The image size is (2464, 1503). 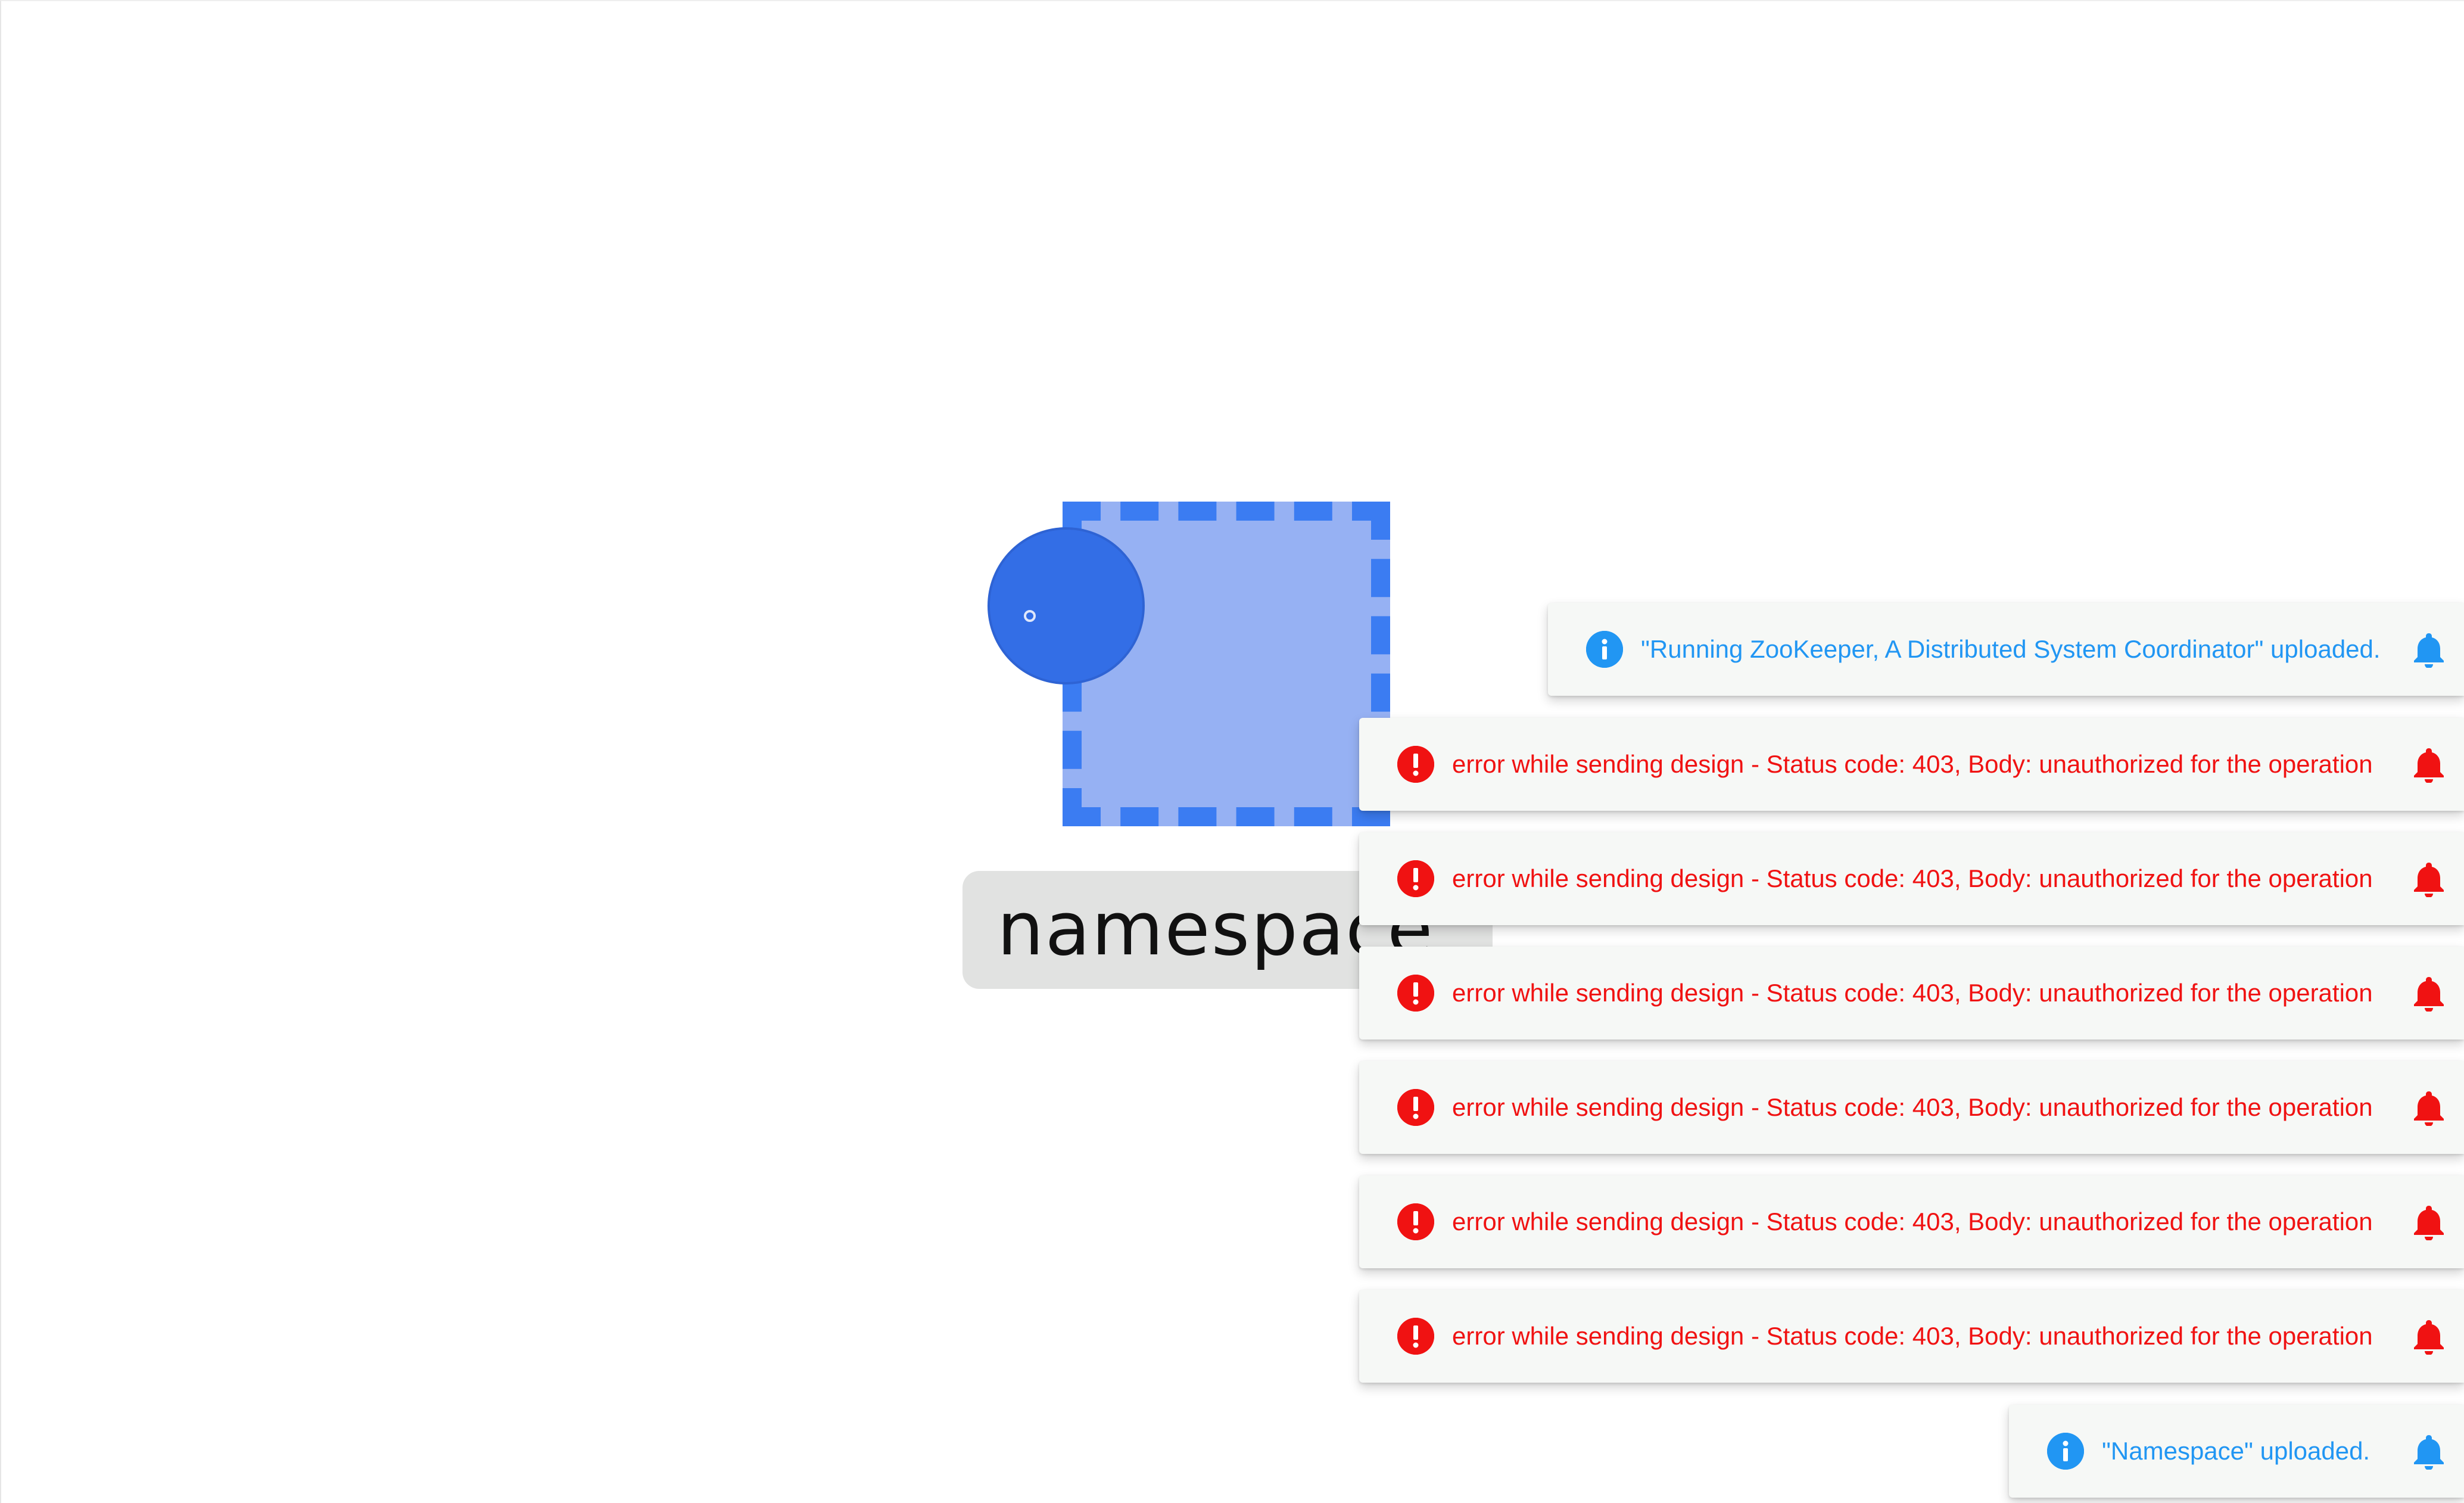 I want to click on connection-point-icon, so click(x=1030, y=616).